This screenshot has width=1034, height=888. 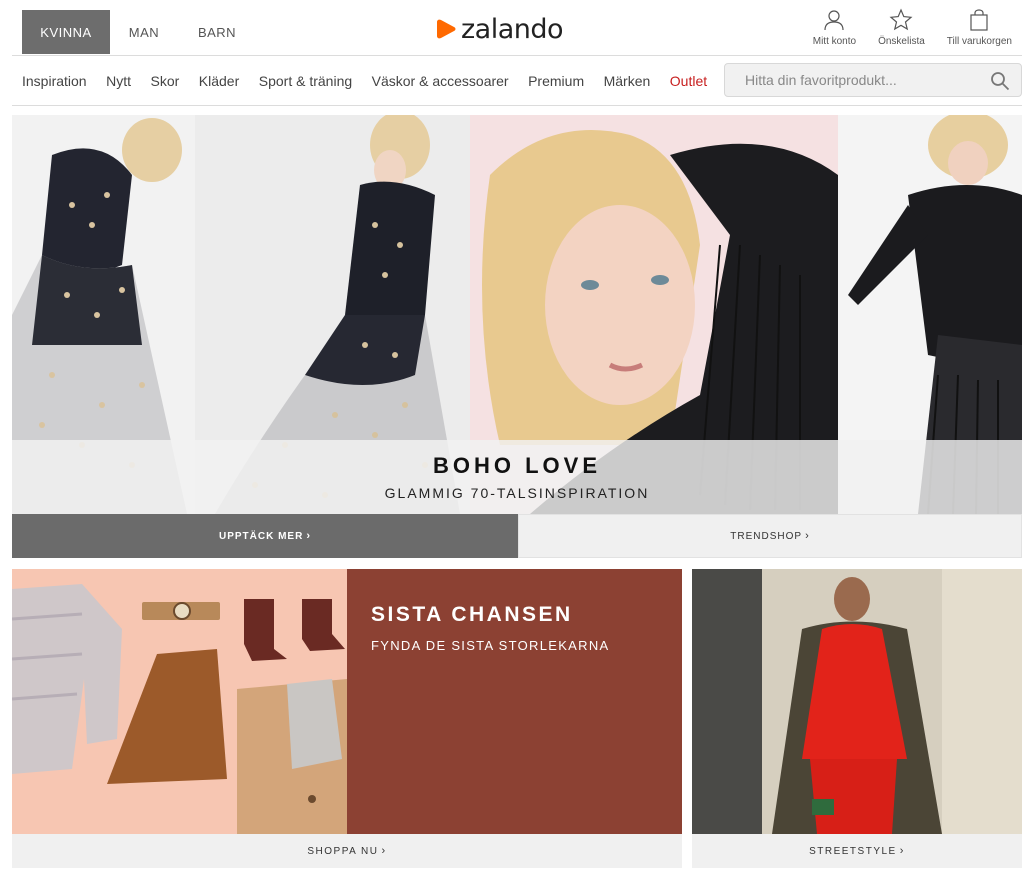 What do you see at coordinates (766, 536) in the screenshot?
I see `trendshop-label: TRENDSHOP` at bounding box center [766, 536].